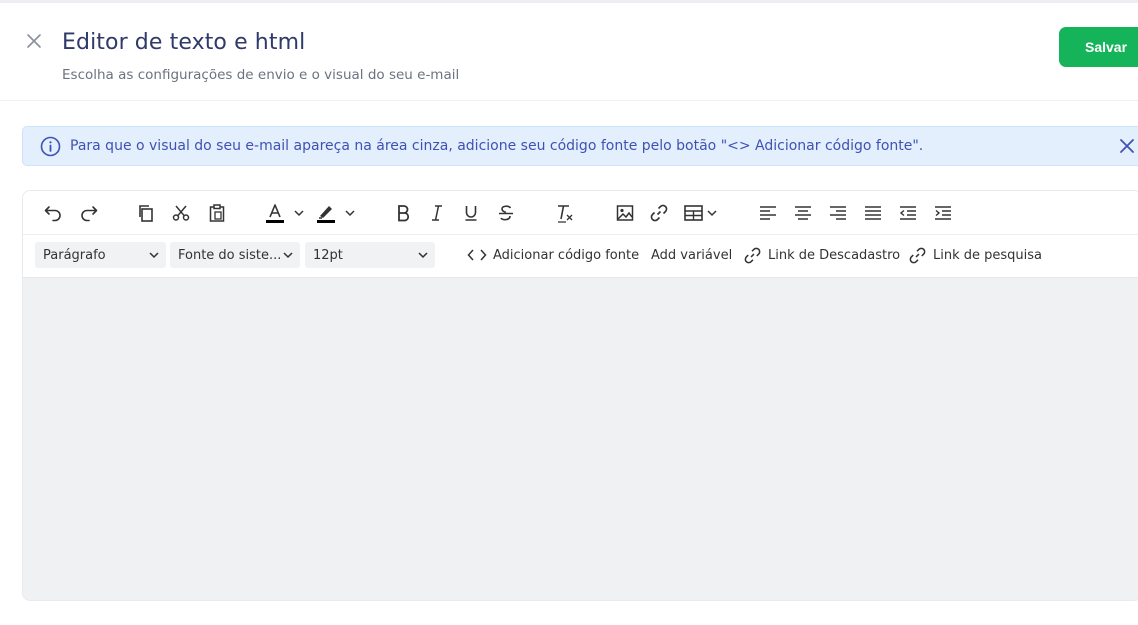 The width and height of the screenshot is (1138, 625). Describe the element at coordinates (580, 213) in the screenshot. I see `toolbar-row-formatting` at that location.